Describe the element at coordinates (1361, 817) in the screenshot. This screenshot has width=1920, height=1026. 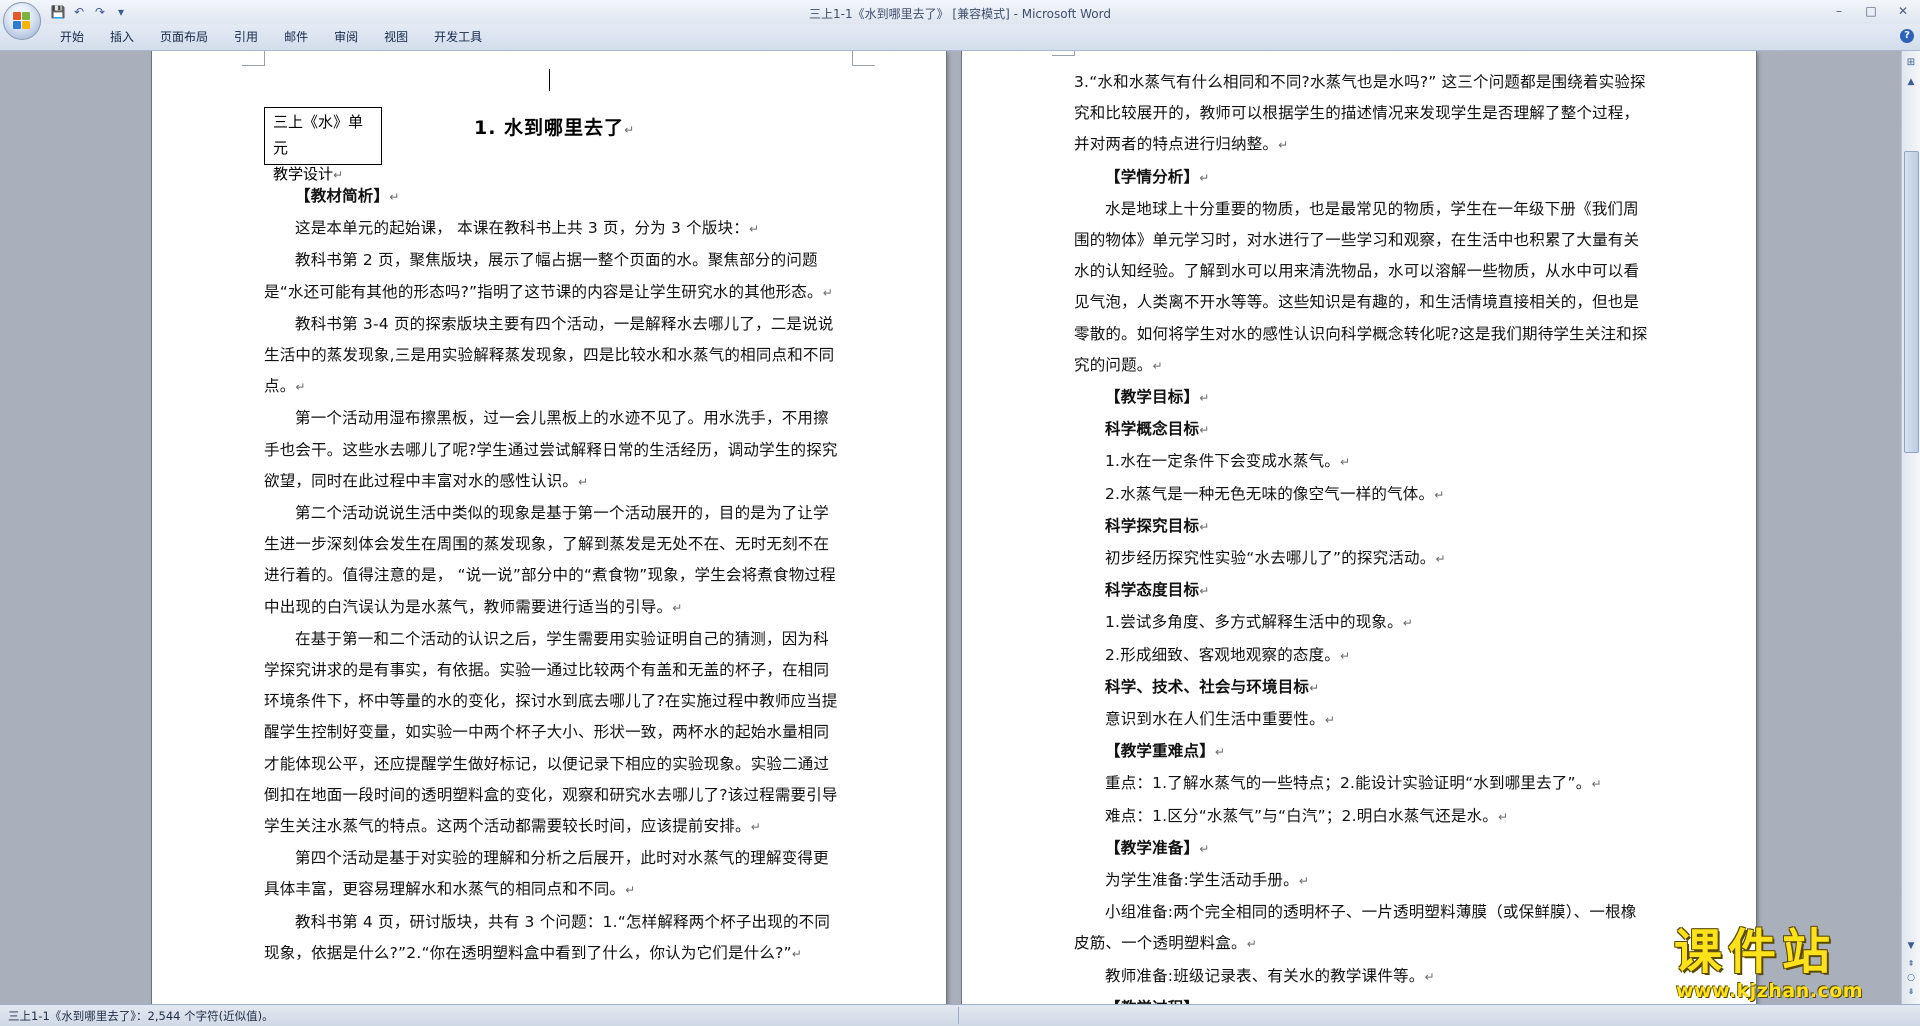
I see `paragraph: 难点：1.区分“水蒸气”与“白汽”；2.明白水蒸气还是水。↵` at that location.